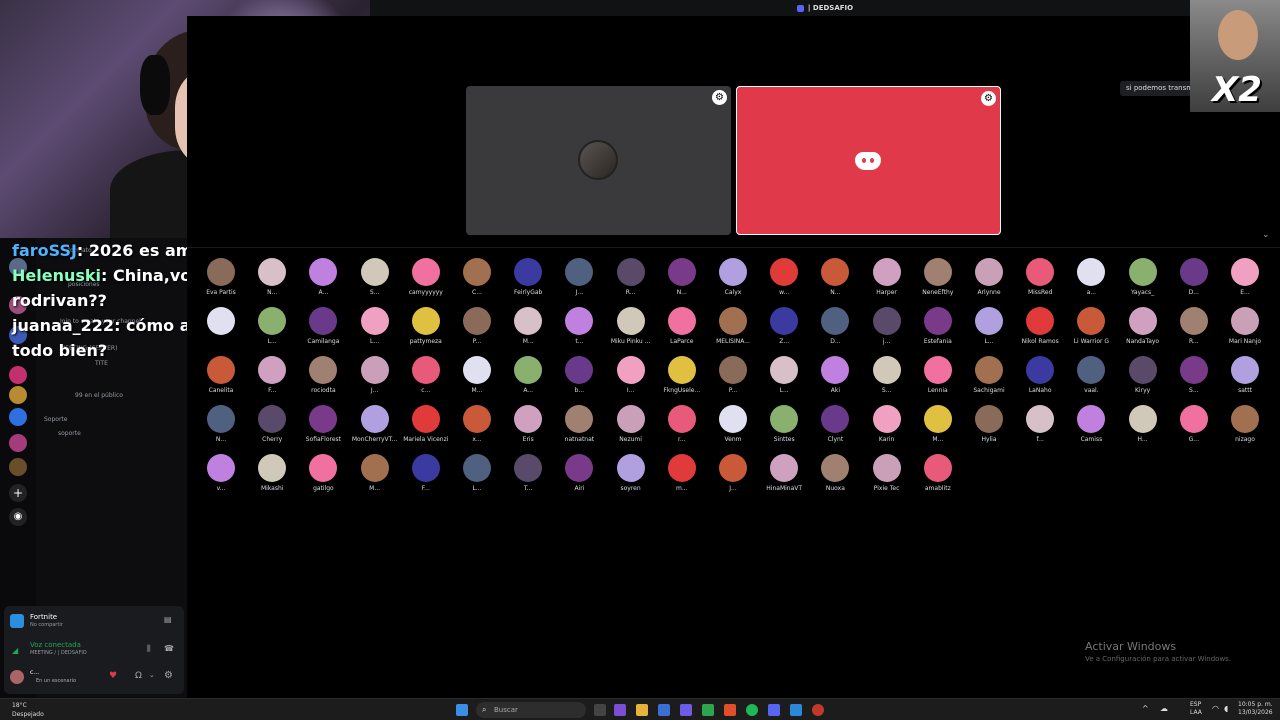  I want to click on audience-member: SofiaFlorest, so click(323, 424).